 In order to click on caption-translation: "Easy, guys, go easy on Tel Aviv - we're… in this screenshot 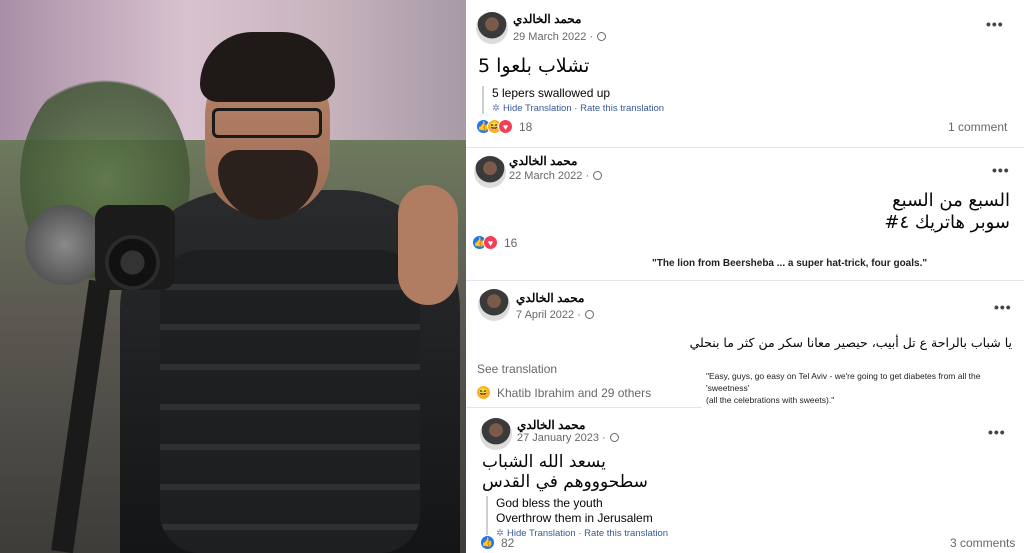, I will do `click(863, 388)`.